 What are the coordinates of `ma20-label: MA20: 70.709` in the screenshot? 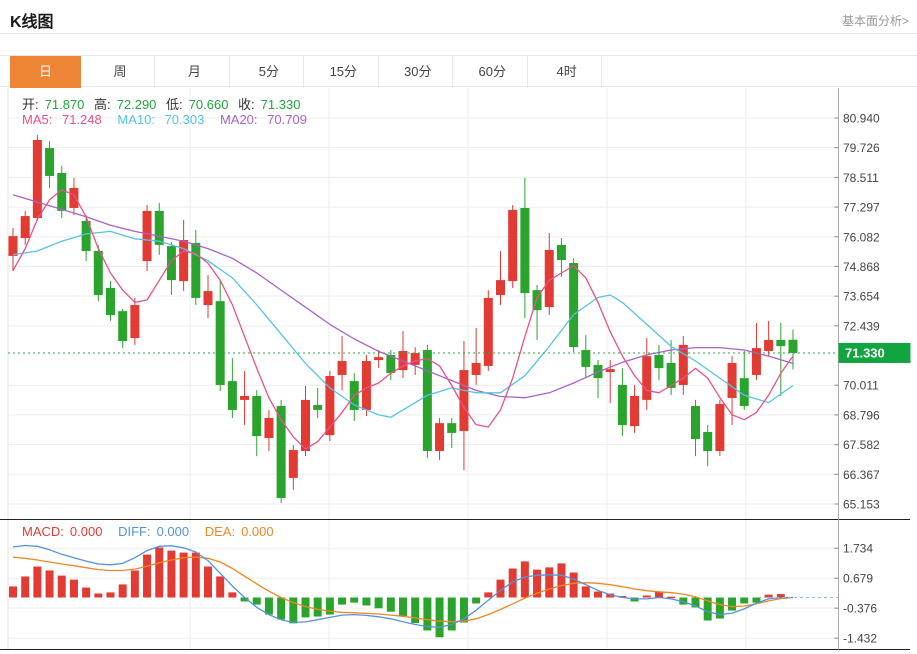 It's located at (263, 119).